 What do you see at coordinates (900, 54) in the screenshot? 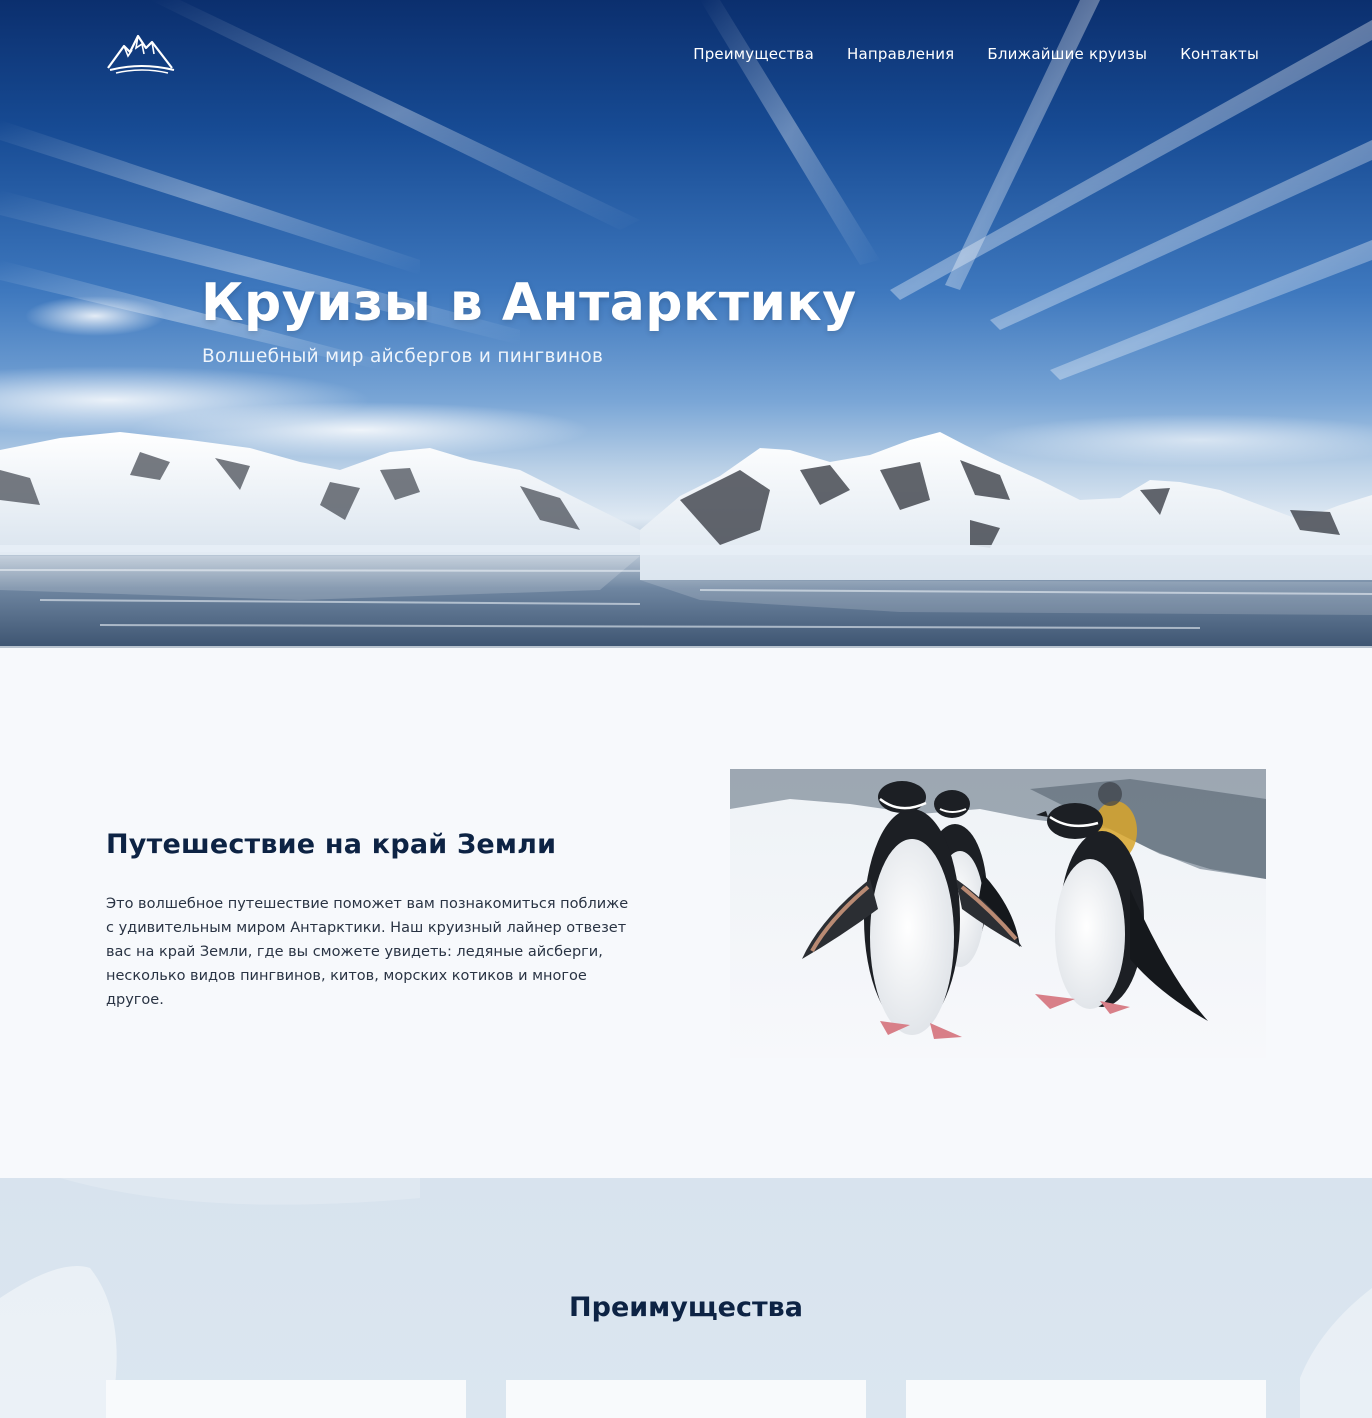
I see `nav-link-destinations: Направления` at bounding box center [900, 54].